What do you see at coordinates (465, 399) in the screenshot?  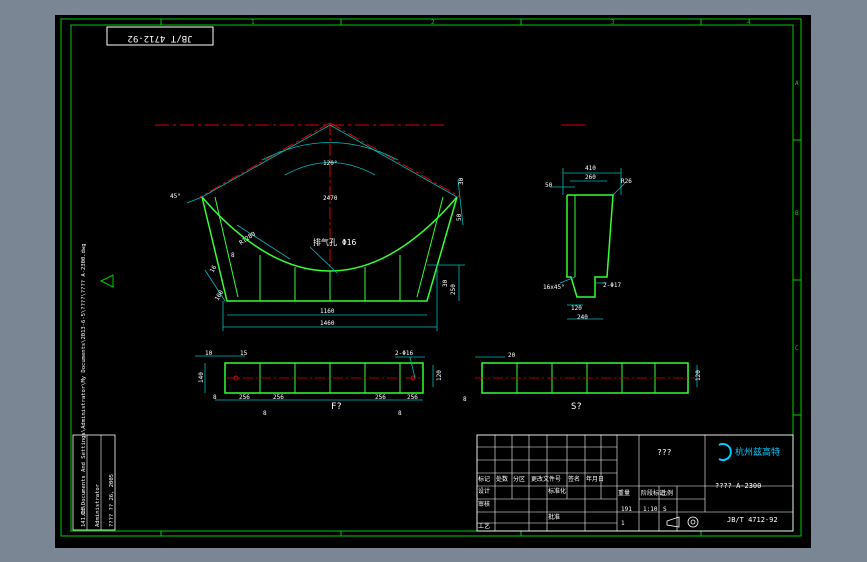 I see `view-f-seg-6: 8` at bounding box center [465, 399].